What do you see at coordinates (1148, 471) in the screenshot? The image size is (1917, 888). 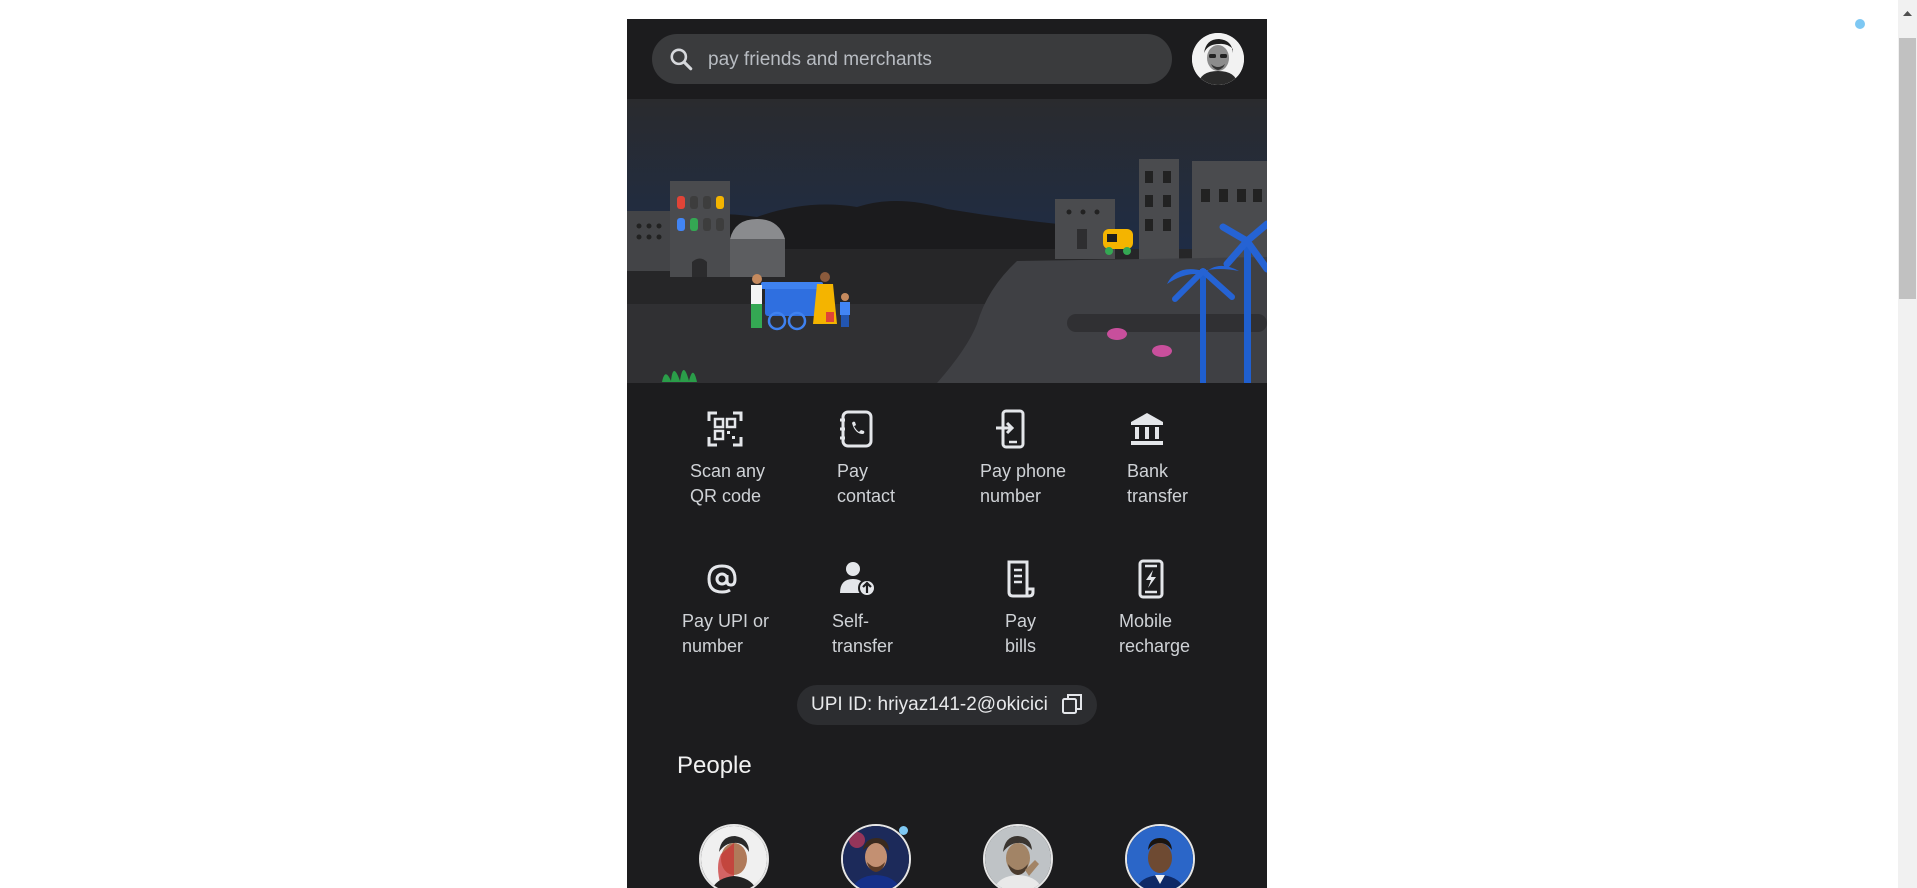 I see `action-bank-transfer-line1: Bank` at bounding box center [1148, 471].